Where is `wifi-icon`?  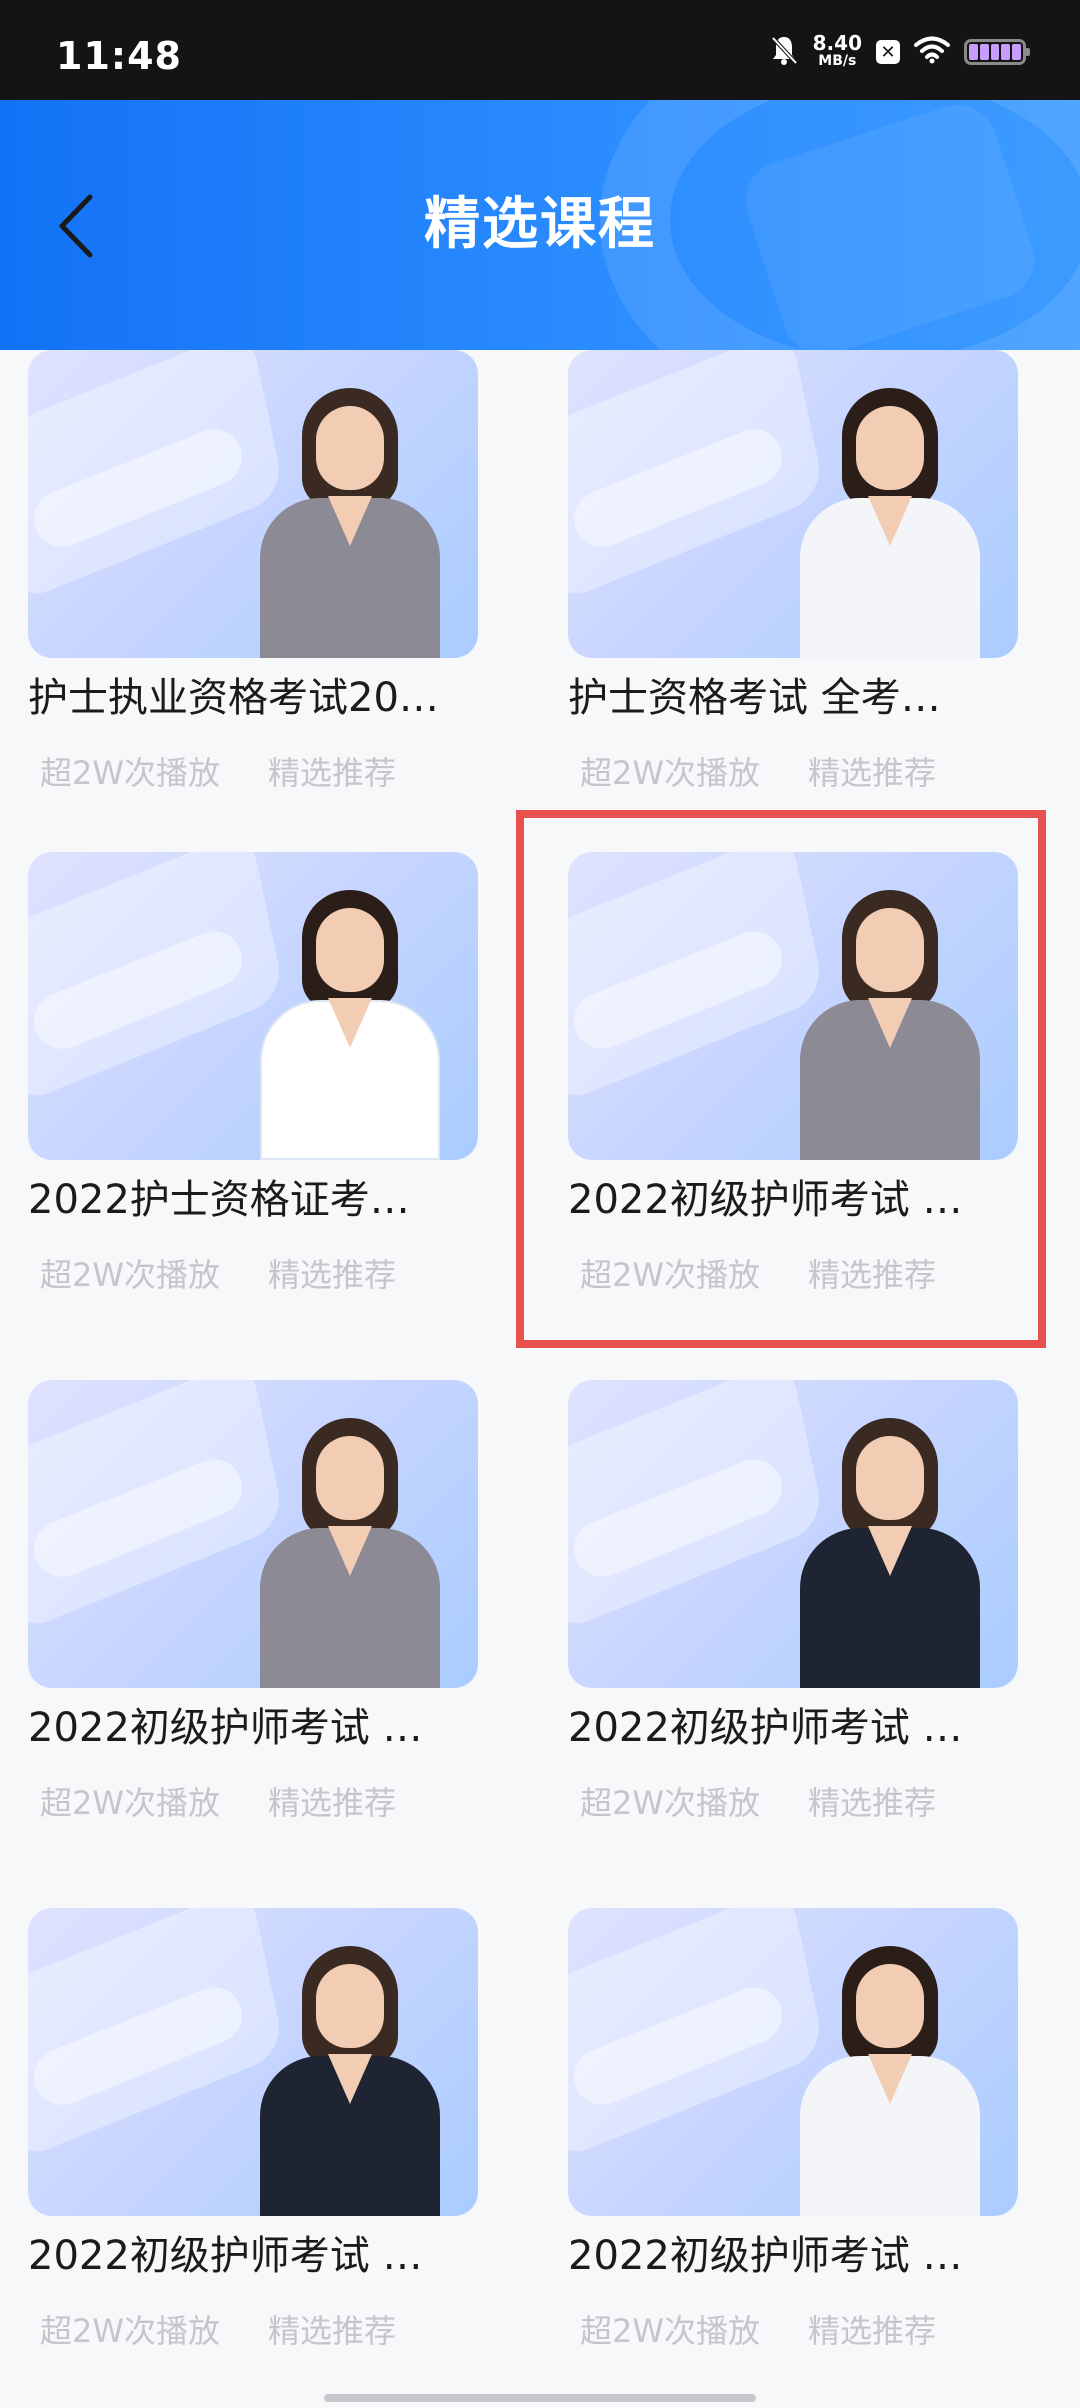
wifi-icon is located at coordinates (932, 52).